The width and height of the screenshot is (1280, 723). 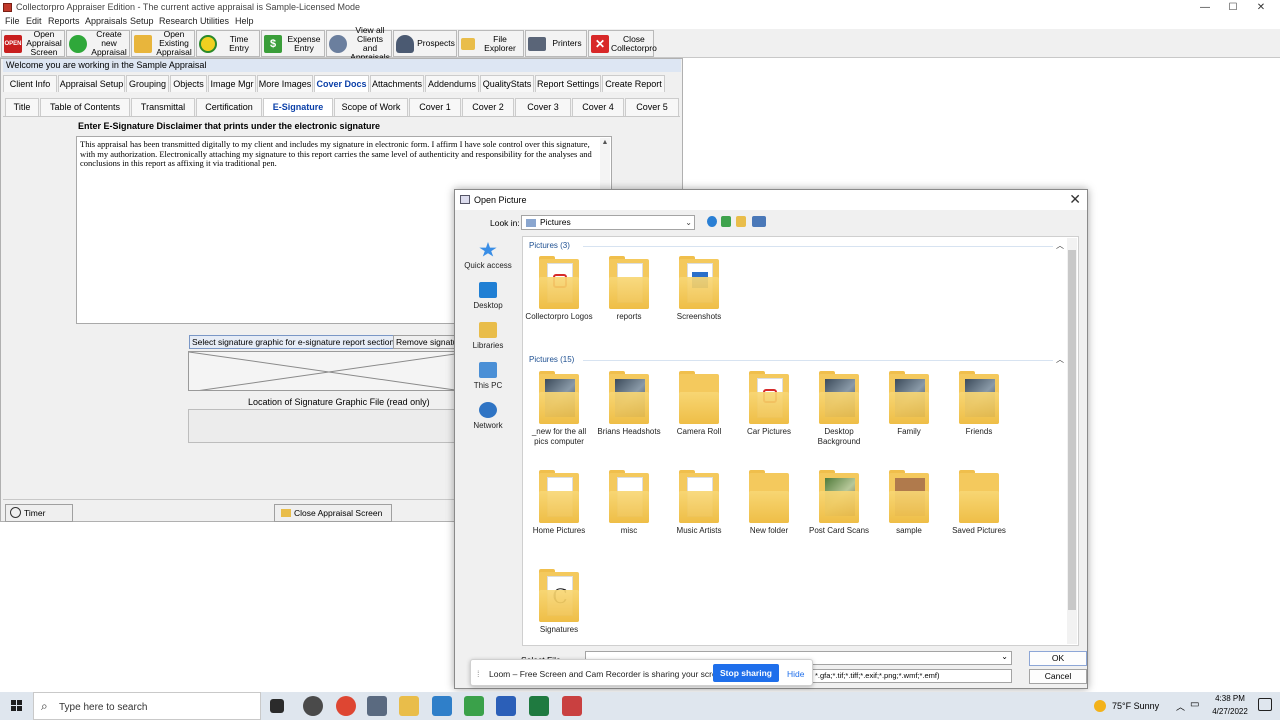 I want to click on menu-file: File, so click(x=12, y=21).